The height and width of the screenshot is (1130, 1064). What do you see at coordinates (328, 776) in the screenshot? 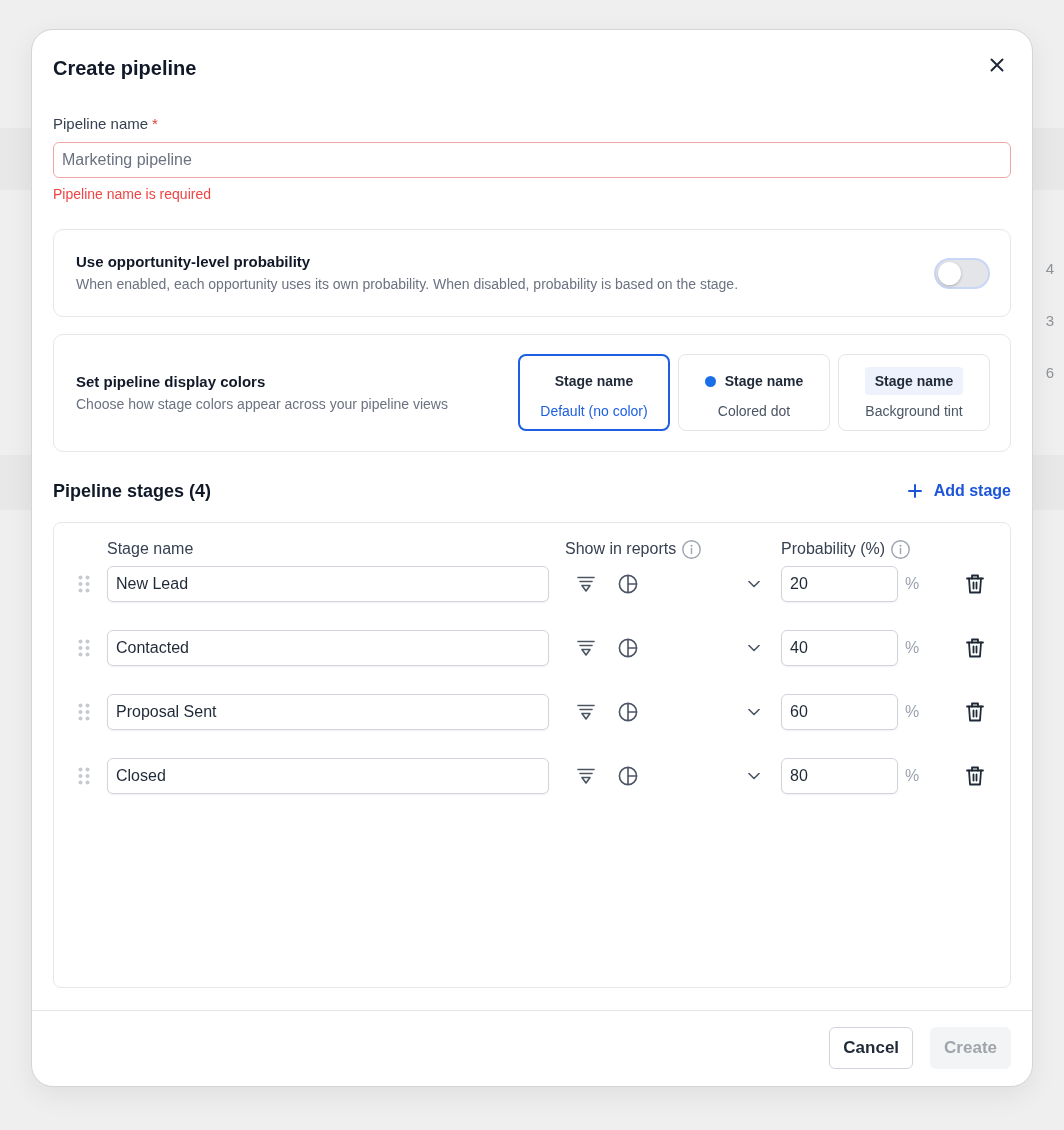
I see `stage-name-field: Closed` at bounding box center [328, 776].